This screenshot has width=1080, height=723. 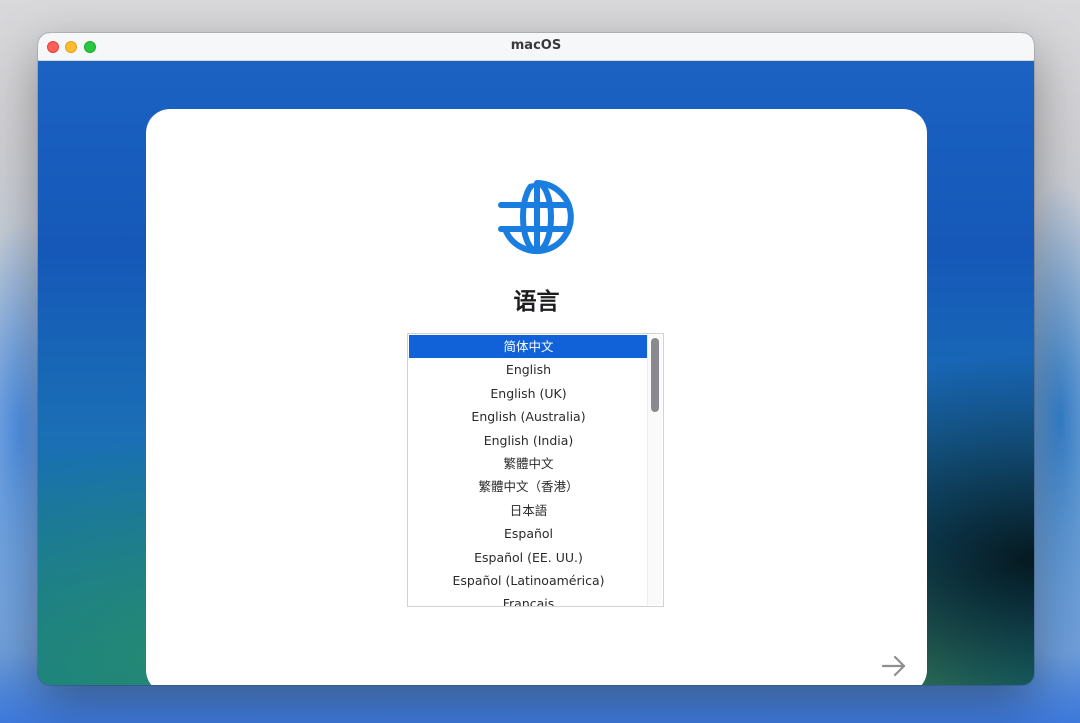 I want to click on globe-icon, so click(x=536, y=217).